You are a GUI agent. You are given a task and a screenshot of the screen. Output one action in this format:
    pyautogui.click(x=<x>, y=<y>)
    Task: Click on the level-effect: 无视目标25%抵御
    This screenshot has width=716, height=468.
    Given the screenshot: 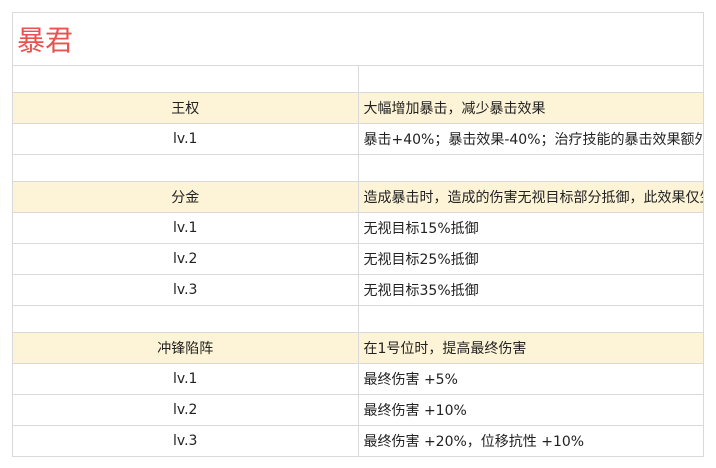 What is the action you would take?
    pyautogui.click(x=530, y=259)
    